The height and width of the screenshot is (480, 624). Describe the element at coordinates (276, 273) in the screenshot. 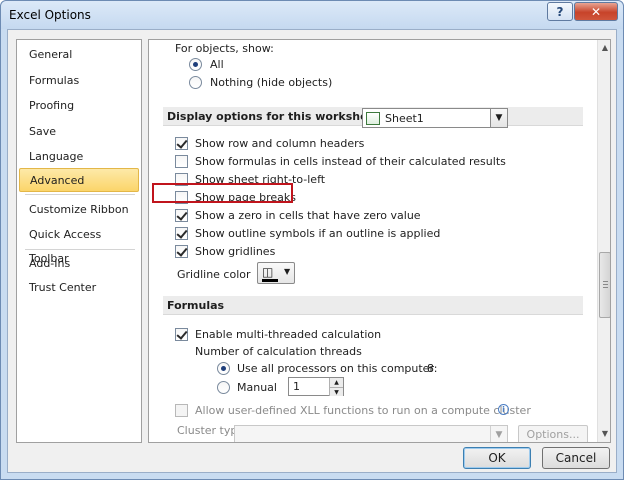

I see `gridline-color-button: ◫ ▼` at that location.